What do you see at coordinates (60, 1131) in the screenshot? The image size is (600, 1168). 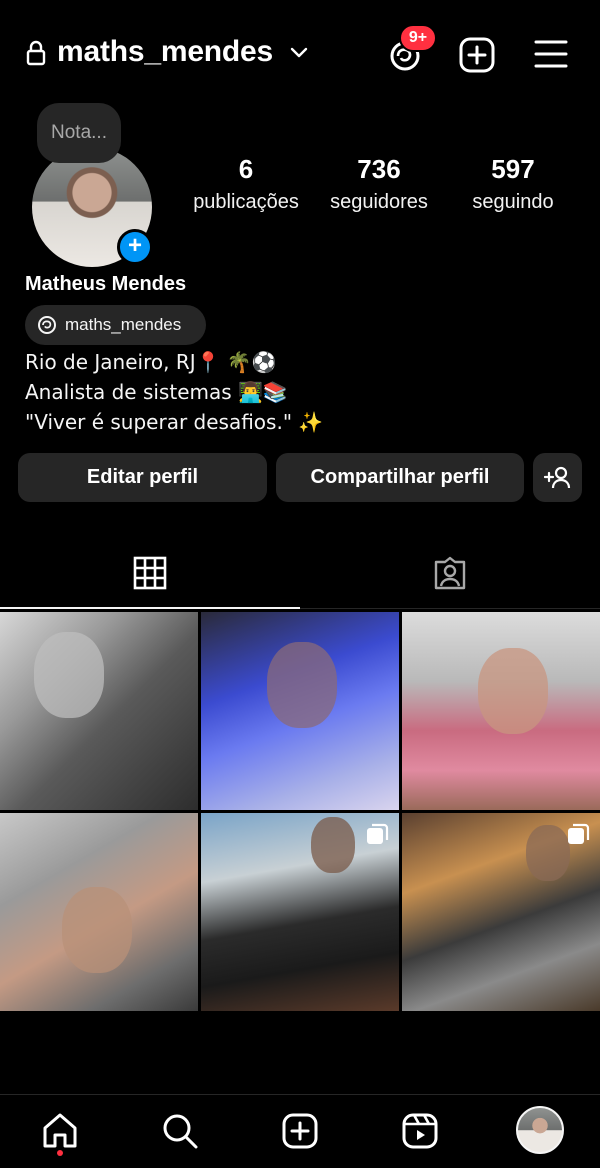 I see `home-icon` at bounding box center [60, 1131].